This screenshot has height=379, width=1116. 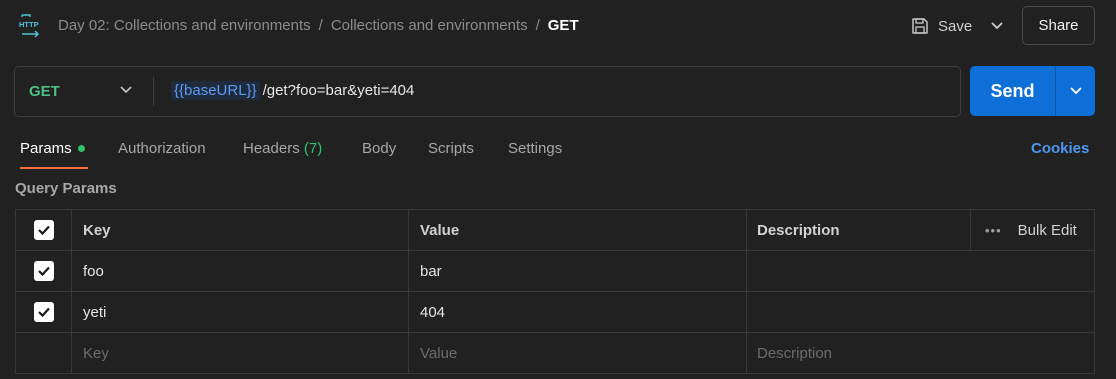 What do you see at coordinates (920, 353) in the screenshot?
I see `new-description-input: Description` at bounding box center [920, 353].